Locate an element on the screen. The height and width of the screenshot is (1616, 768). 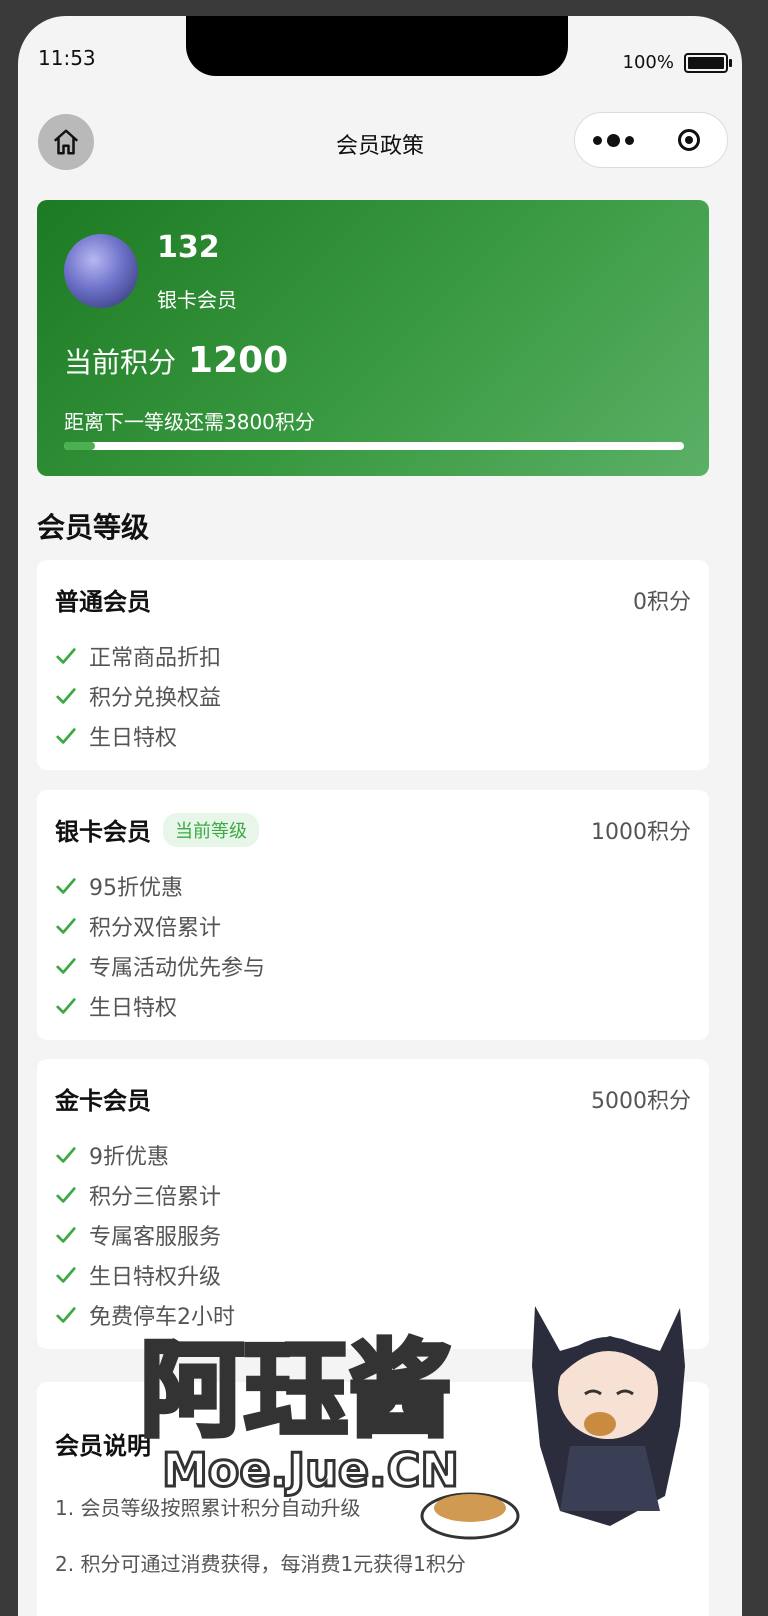
capsule-menu is located at coordinates (651, 140).